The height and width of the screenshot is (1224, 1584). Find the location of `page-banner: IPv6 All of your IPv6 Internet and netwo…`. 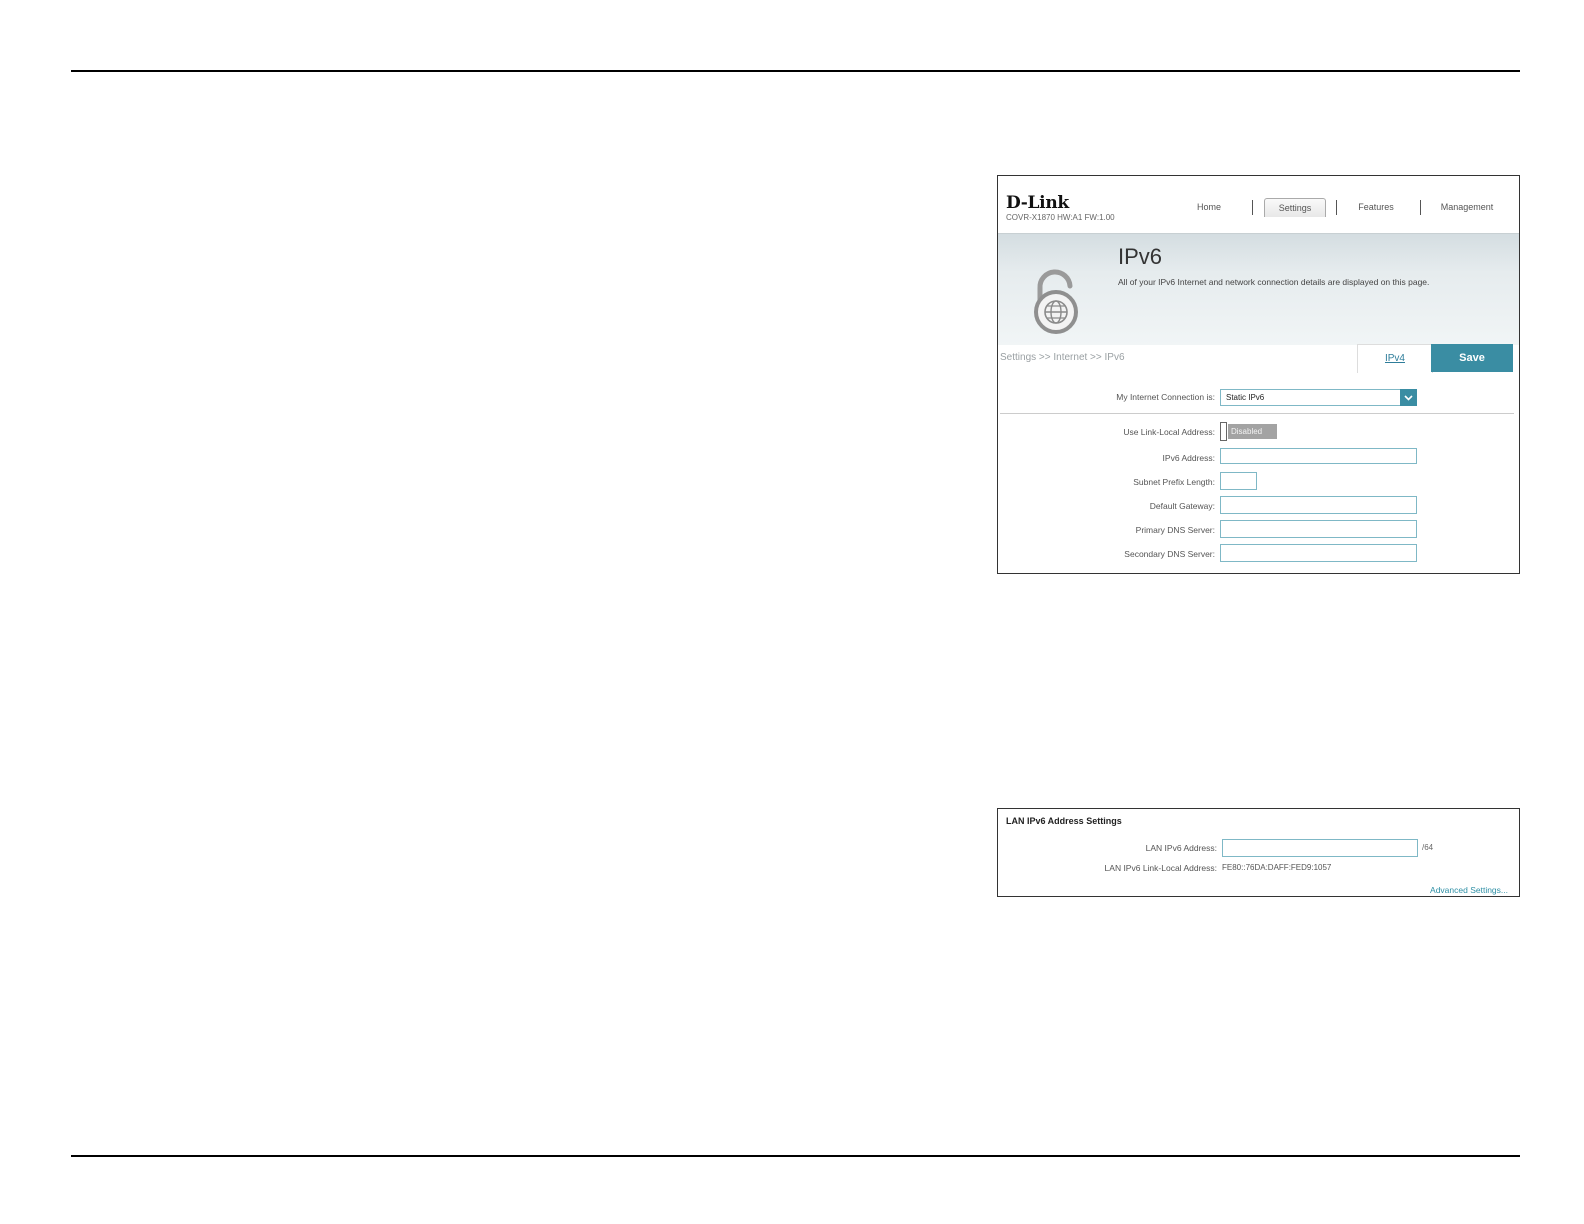

page-banner: IPv6 All of your IPv6 Internet and netwo… is located at coordinates (1258, 289).